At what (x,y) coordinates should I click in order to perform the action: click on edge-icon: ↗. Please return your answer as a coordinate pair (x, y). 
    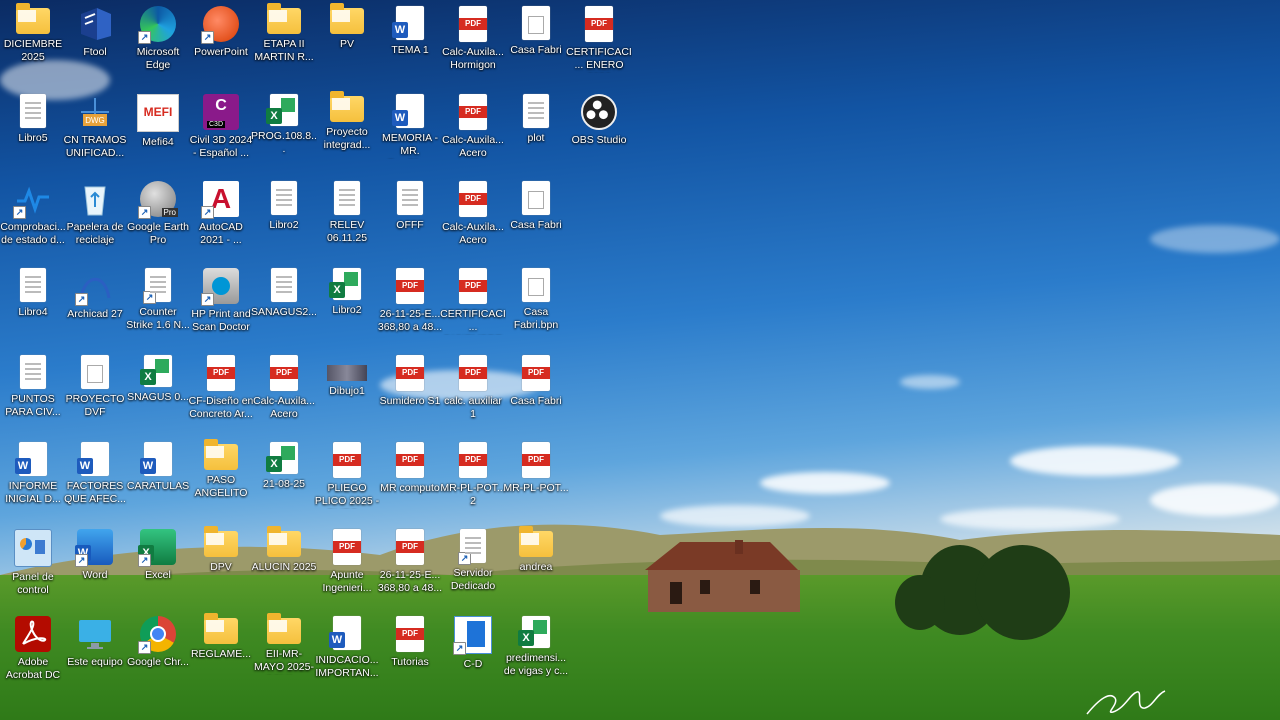
    Looking at the image, I should click on (157, 25).